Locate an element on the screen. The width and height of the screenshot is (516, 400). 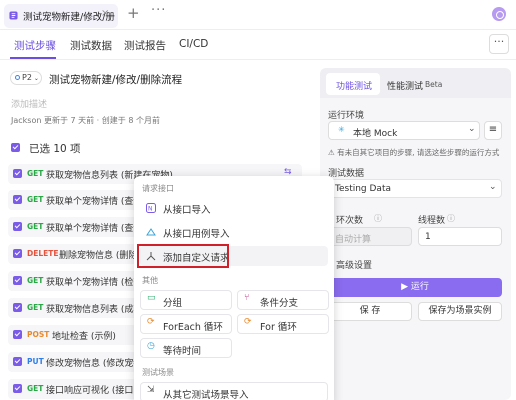
data-select: Testing Data ⌄ is located at coordinates (415, 188).